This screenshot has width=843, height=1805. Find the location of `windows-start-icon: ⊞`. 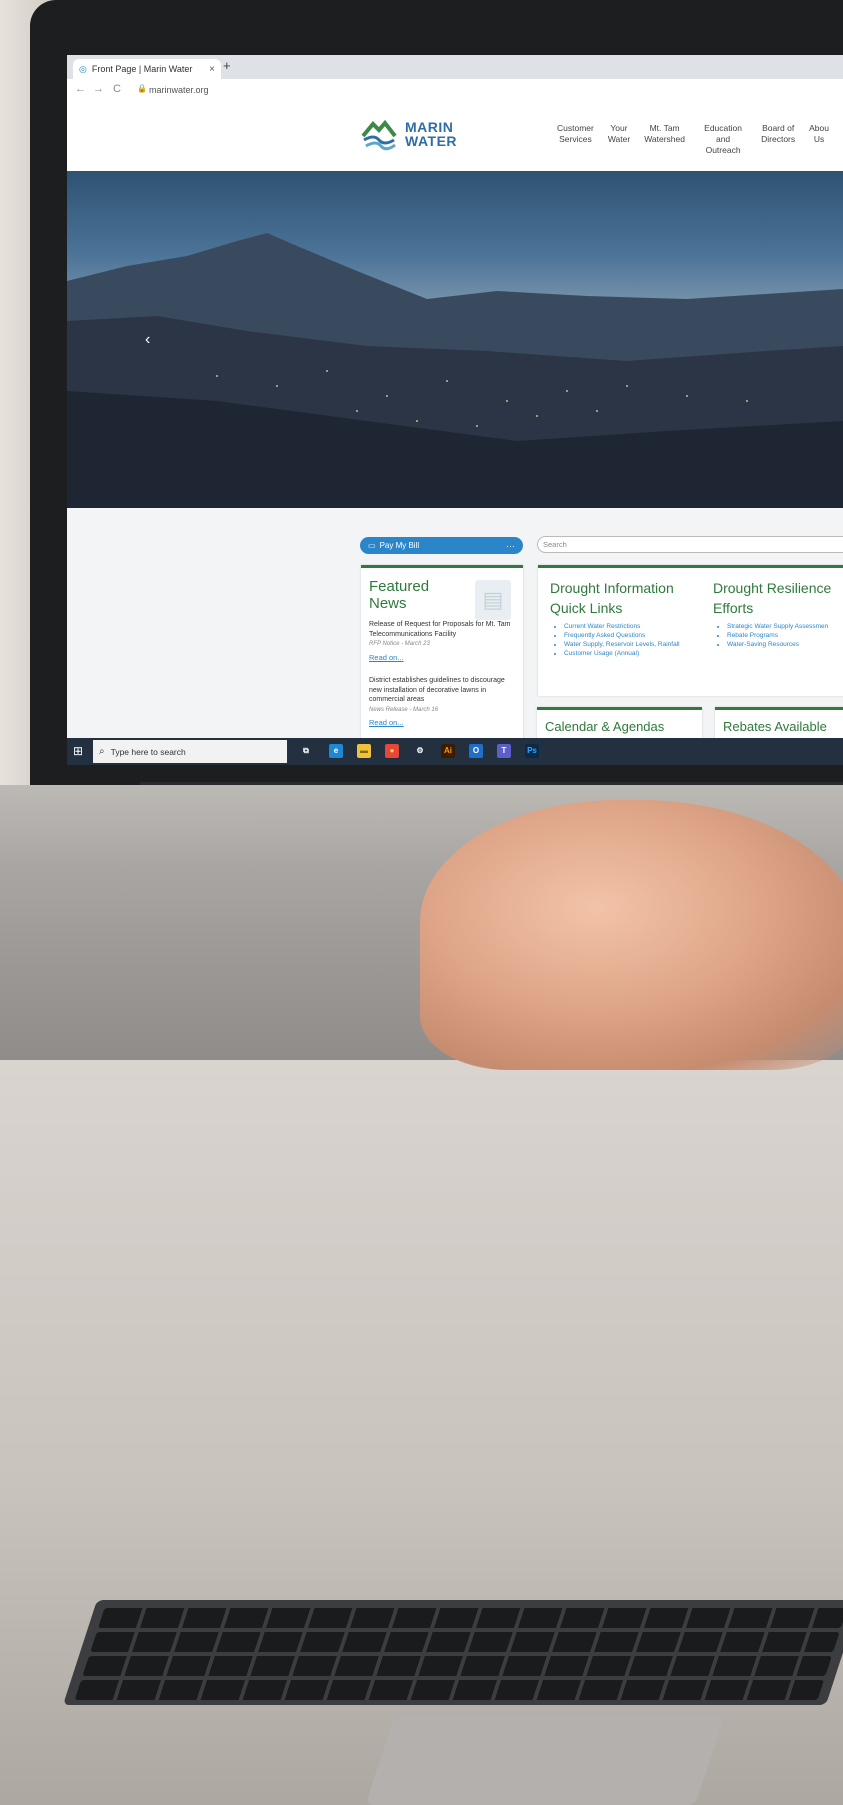

windows-start-icon: ⊞ is located at coordinates (80, 751).